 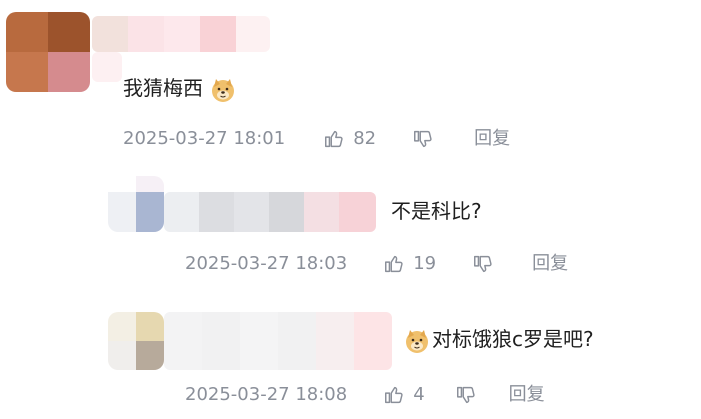 What do you see at coordinates (266, 394) in the screenshot?
I see `timestamp: 2025-03-27 18:08` at bounding box center [266, 394].